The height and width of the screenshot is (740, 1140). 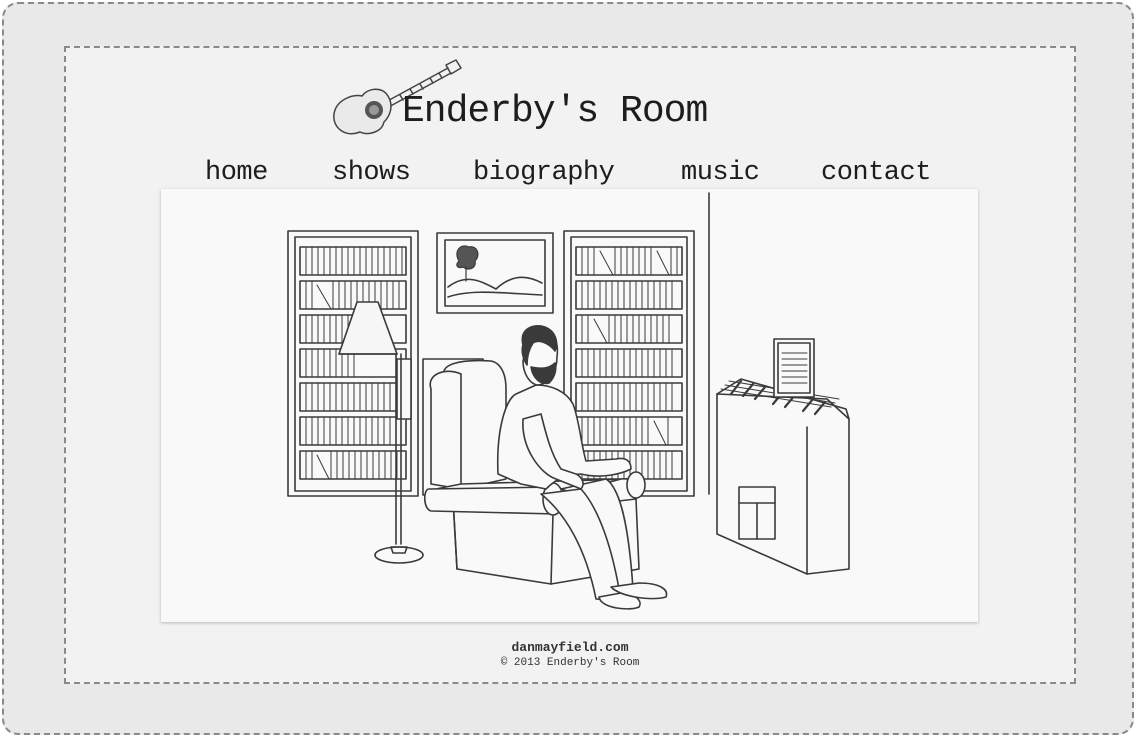 What do you see at coordinates (555, 111) in the screenshot?
I see `site-title: Enderby's Room` at bounding box center [555, 111].